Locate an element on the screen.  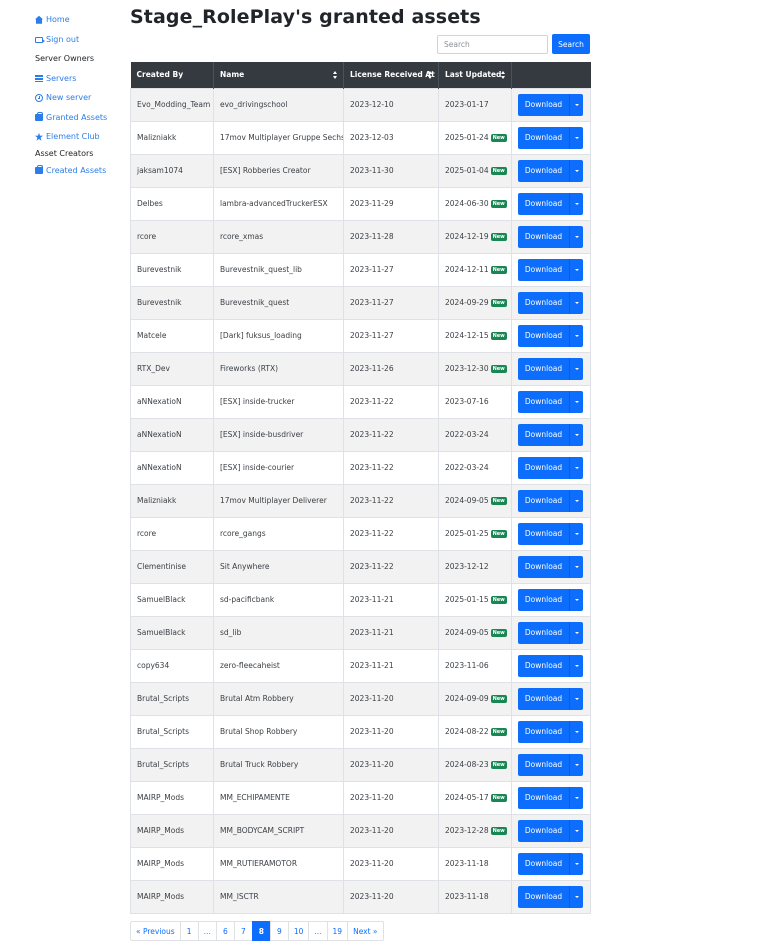
page-link: 7 is located at coordinates (243, 931).